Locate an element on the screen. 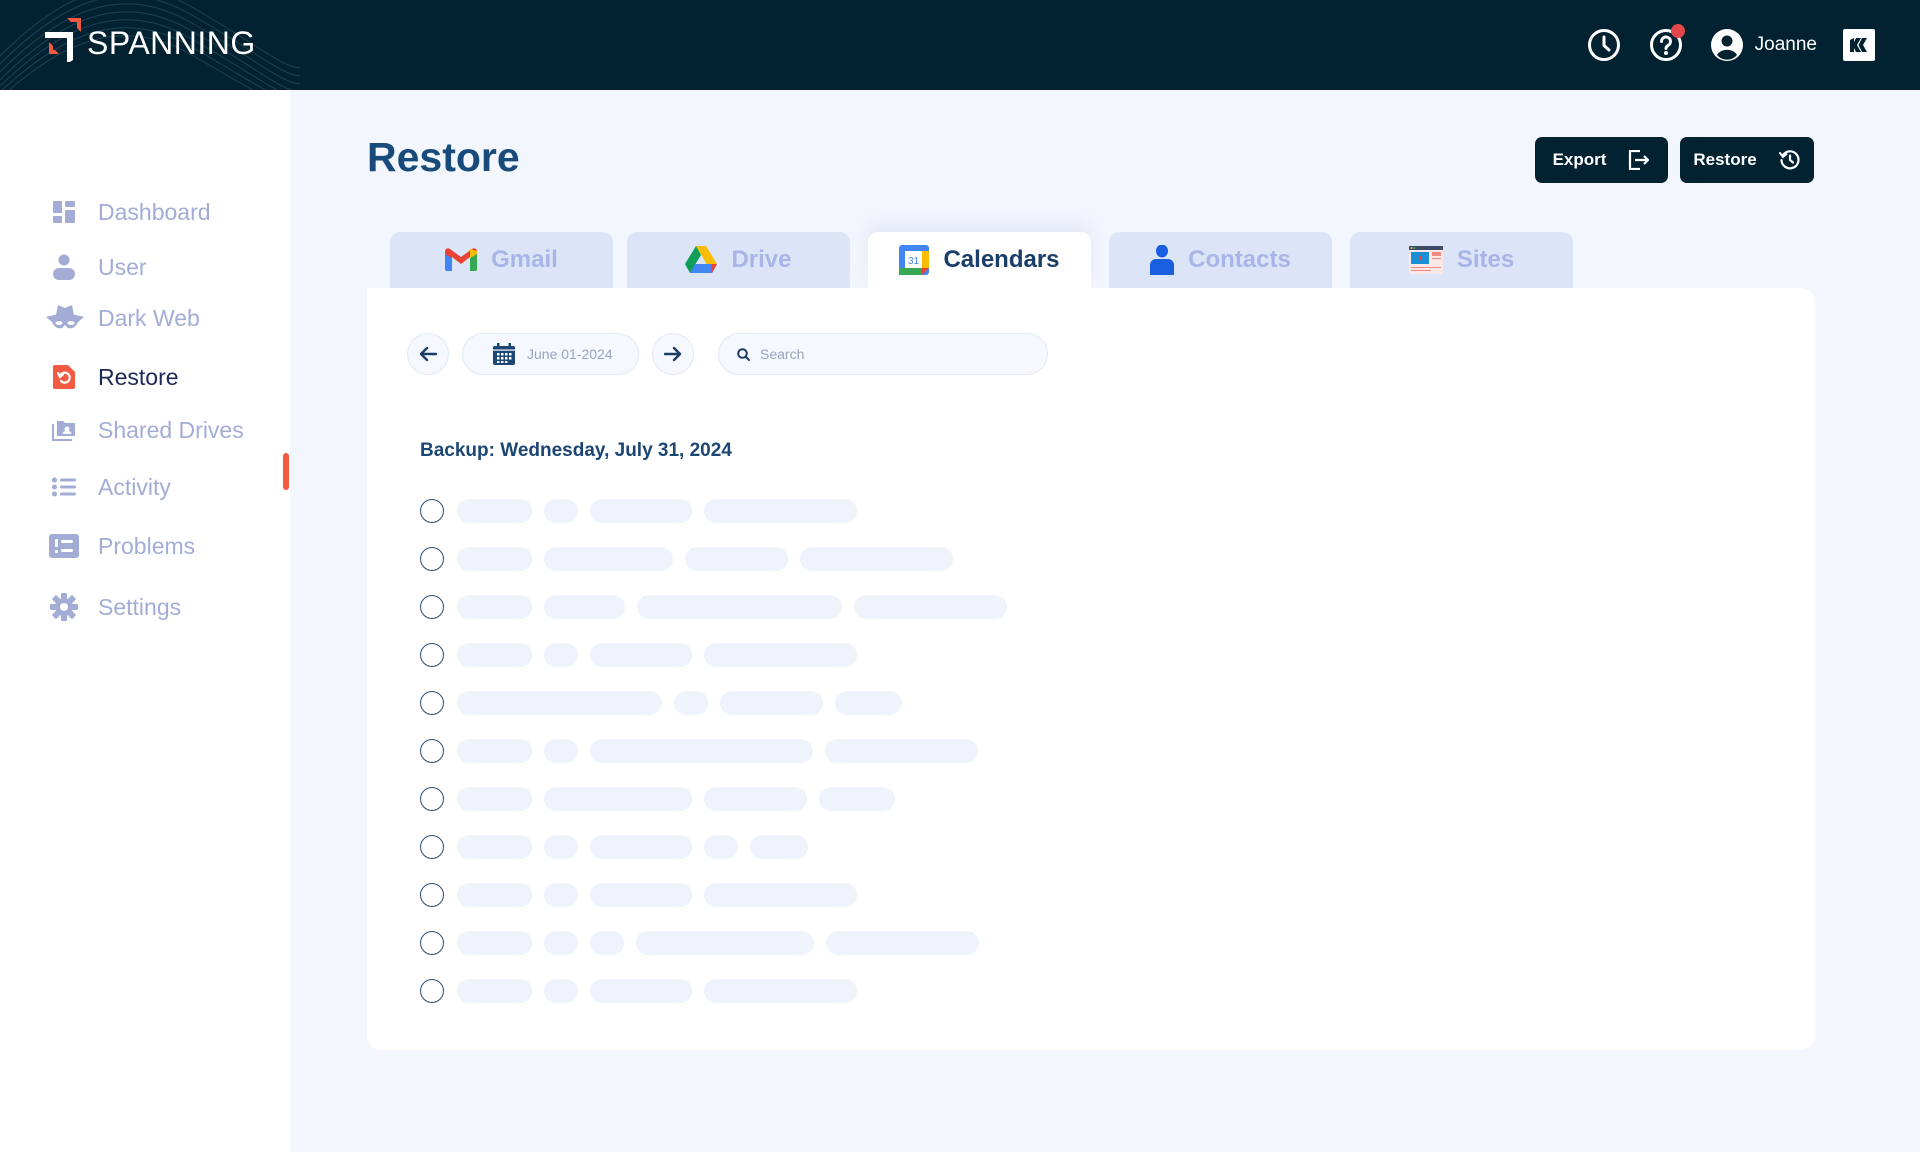 The width and height of the screenshot is (1920, 1152). activity-list-icon is located at coordinates (64, 487).